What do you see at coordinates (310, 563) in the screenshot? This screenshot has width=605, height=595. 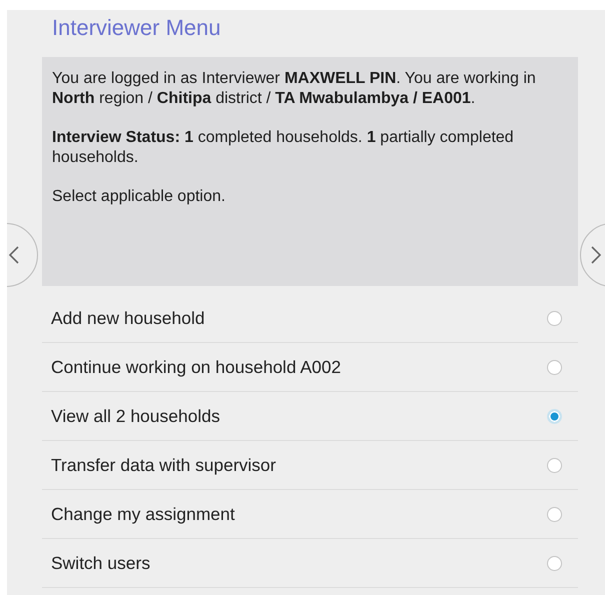 I see `menu-option: Switch users` at bounding box center [310, 563].